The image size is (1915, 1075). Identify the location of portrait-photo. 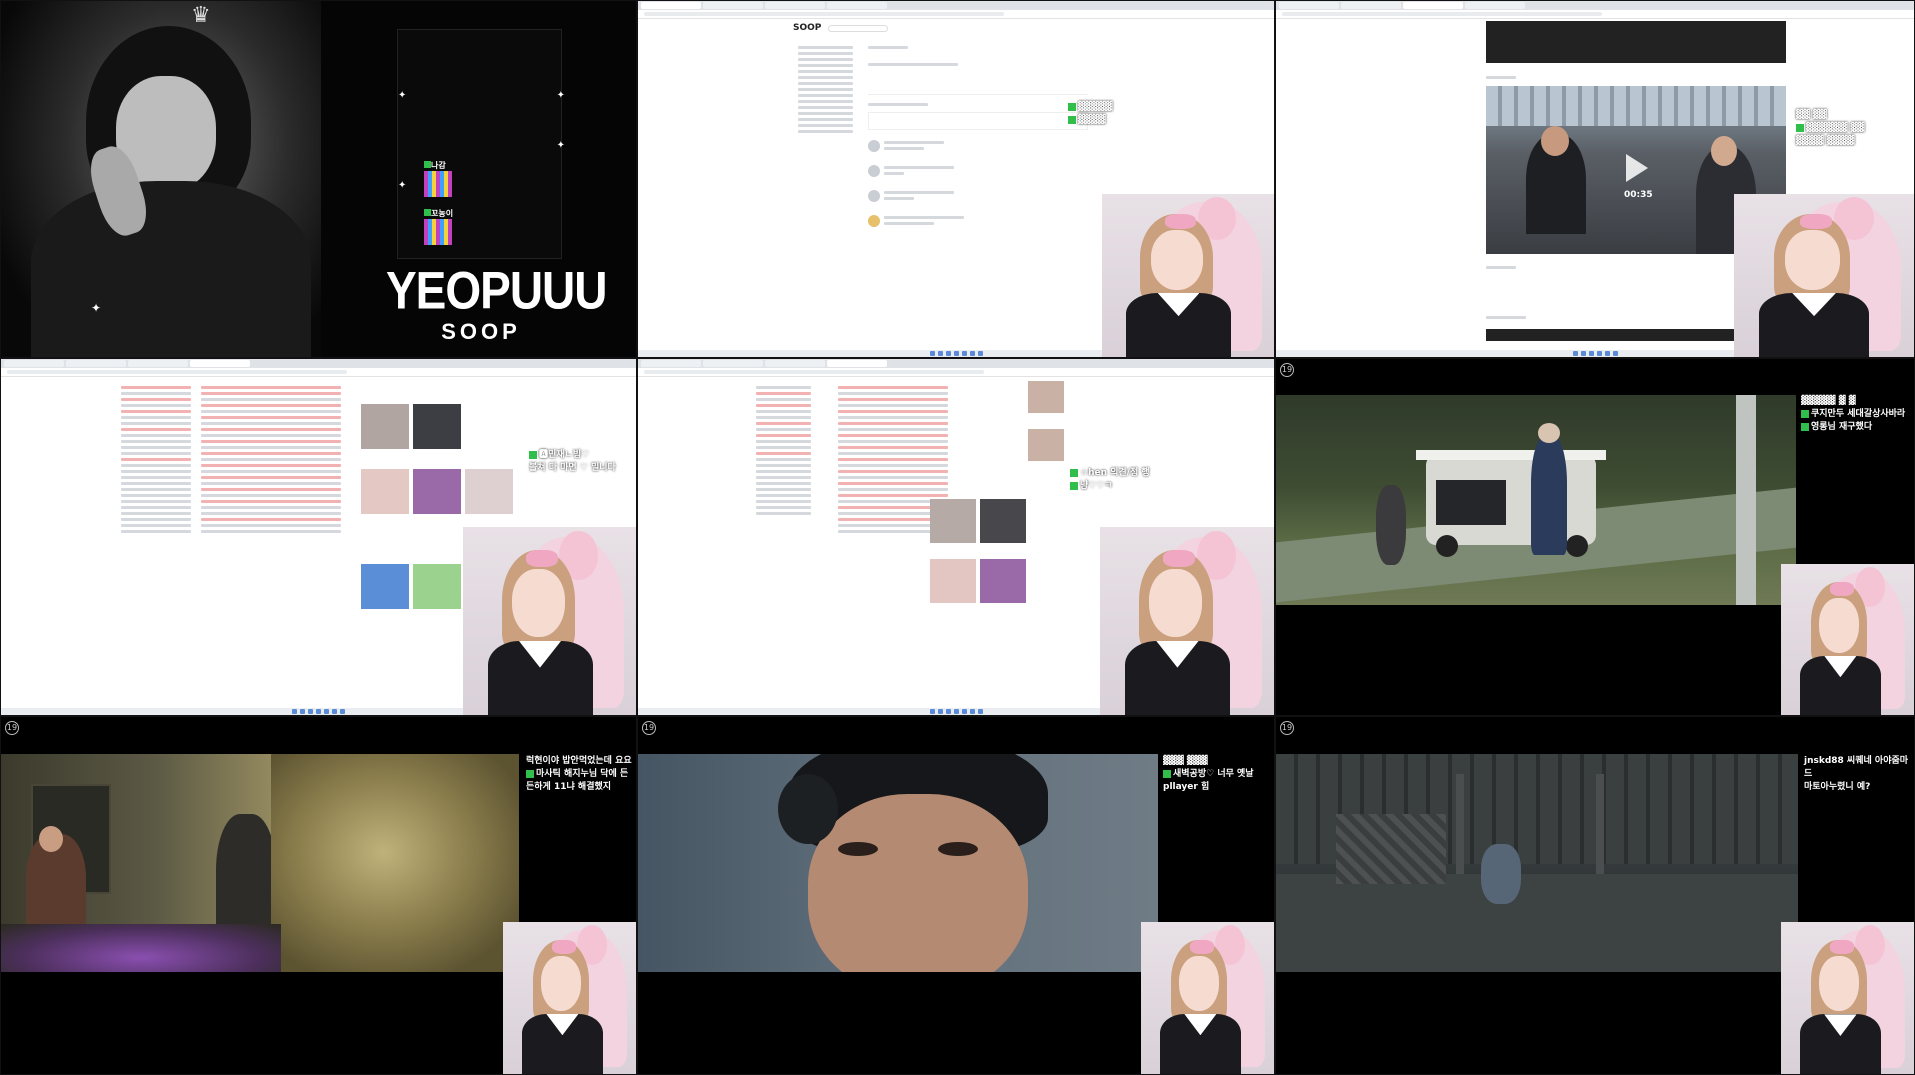
(161, 179).